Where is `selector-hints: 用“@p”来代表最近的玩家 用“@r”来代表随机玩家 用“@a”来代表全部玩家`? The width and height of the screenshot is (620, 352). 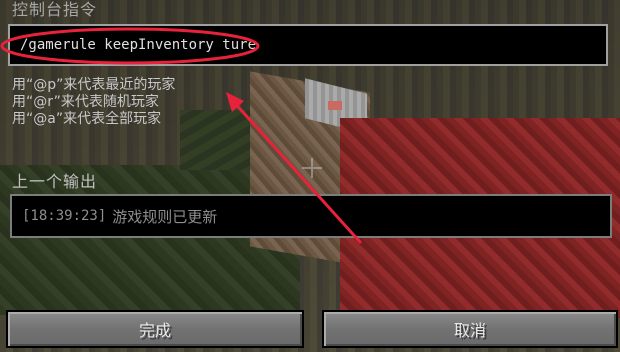
selector-hints: 用“@p”来代表最近的玩家 用“@r”来代表随机玩家 用“@a”来代表全部玩家 is located at coordinates (93, 102).